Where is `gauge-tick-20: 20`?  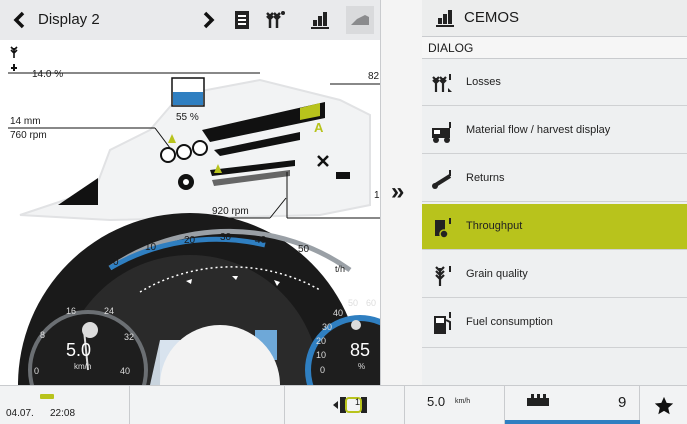 gauge-tick-20: 20 is located at coordinates (190, 240).